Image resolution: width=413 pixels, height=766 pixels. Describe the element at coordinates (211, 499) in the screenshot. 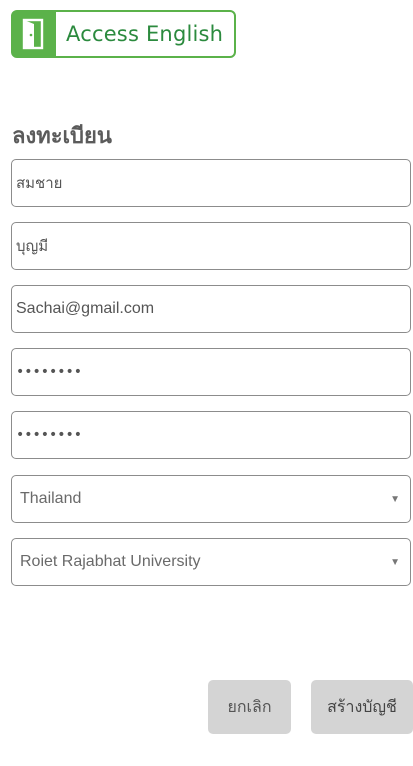

I see `country-select: Thailand ▼` at that location.